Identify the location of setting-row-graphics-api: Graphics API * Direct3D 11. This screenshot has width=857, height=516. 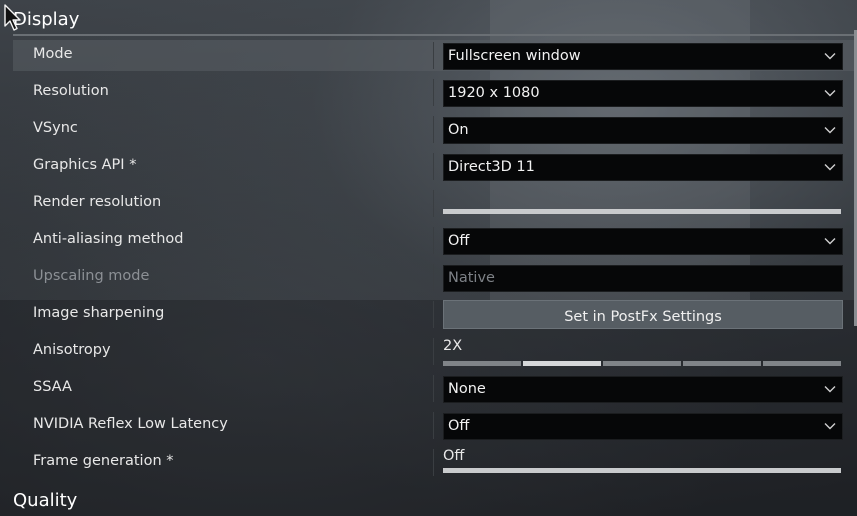
(433, 166).